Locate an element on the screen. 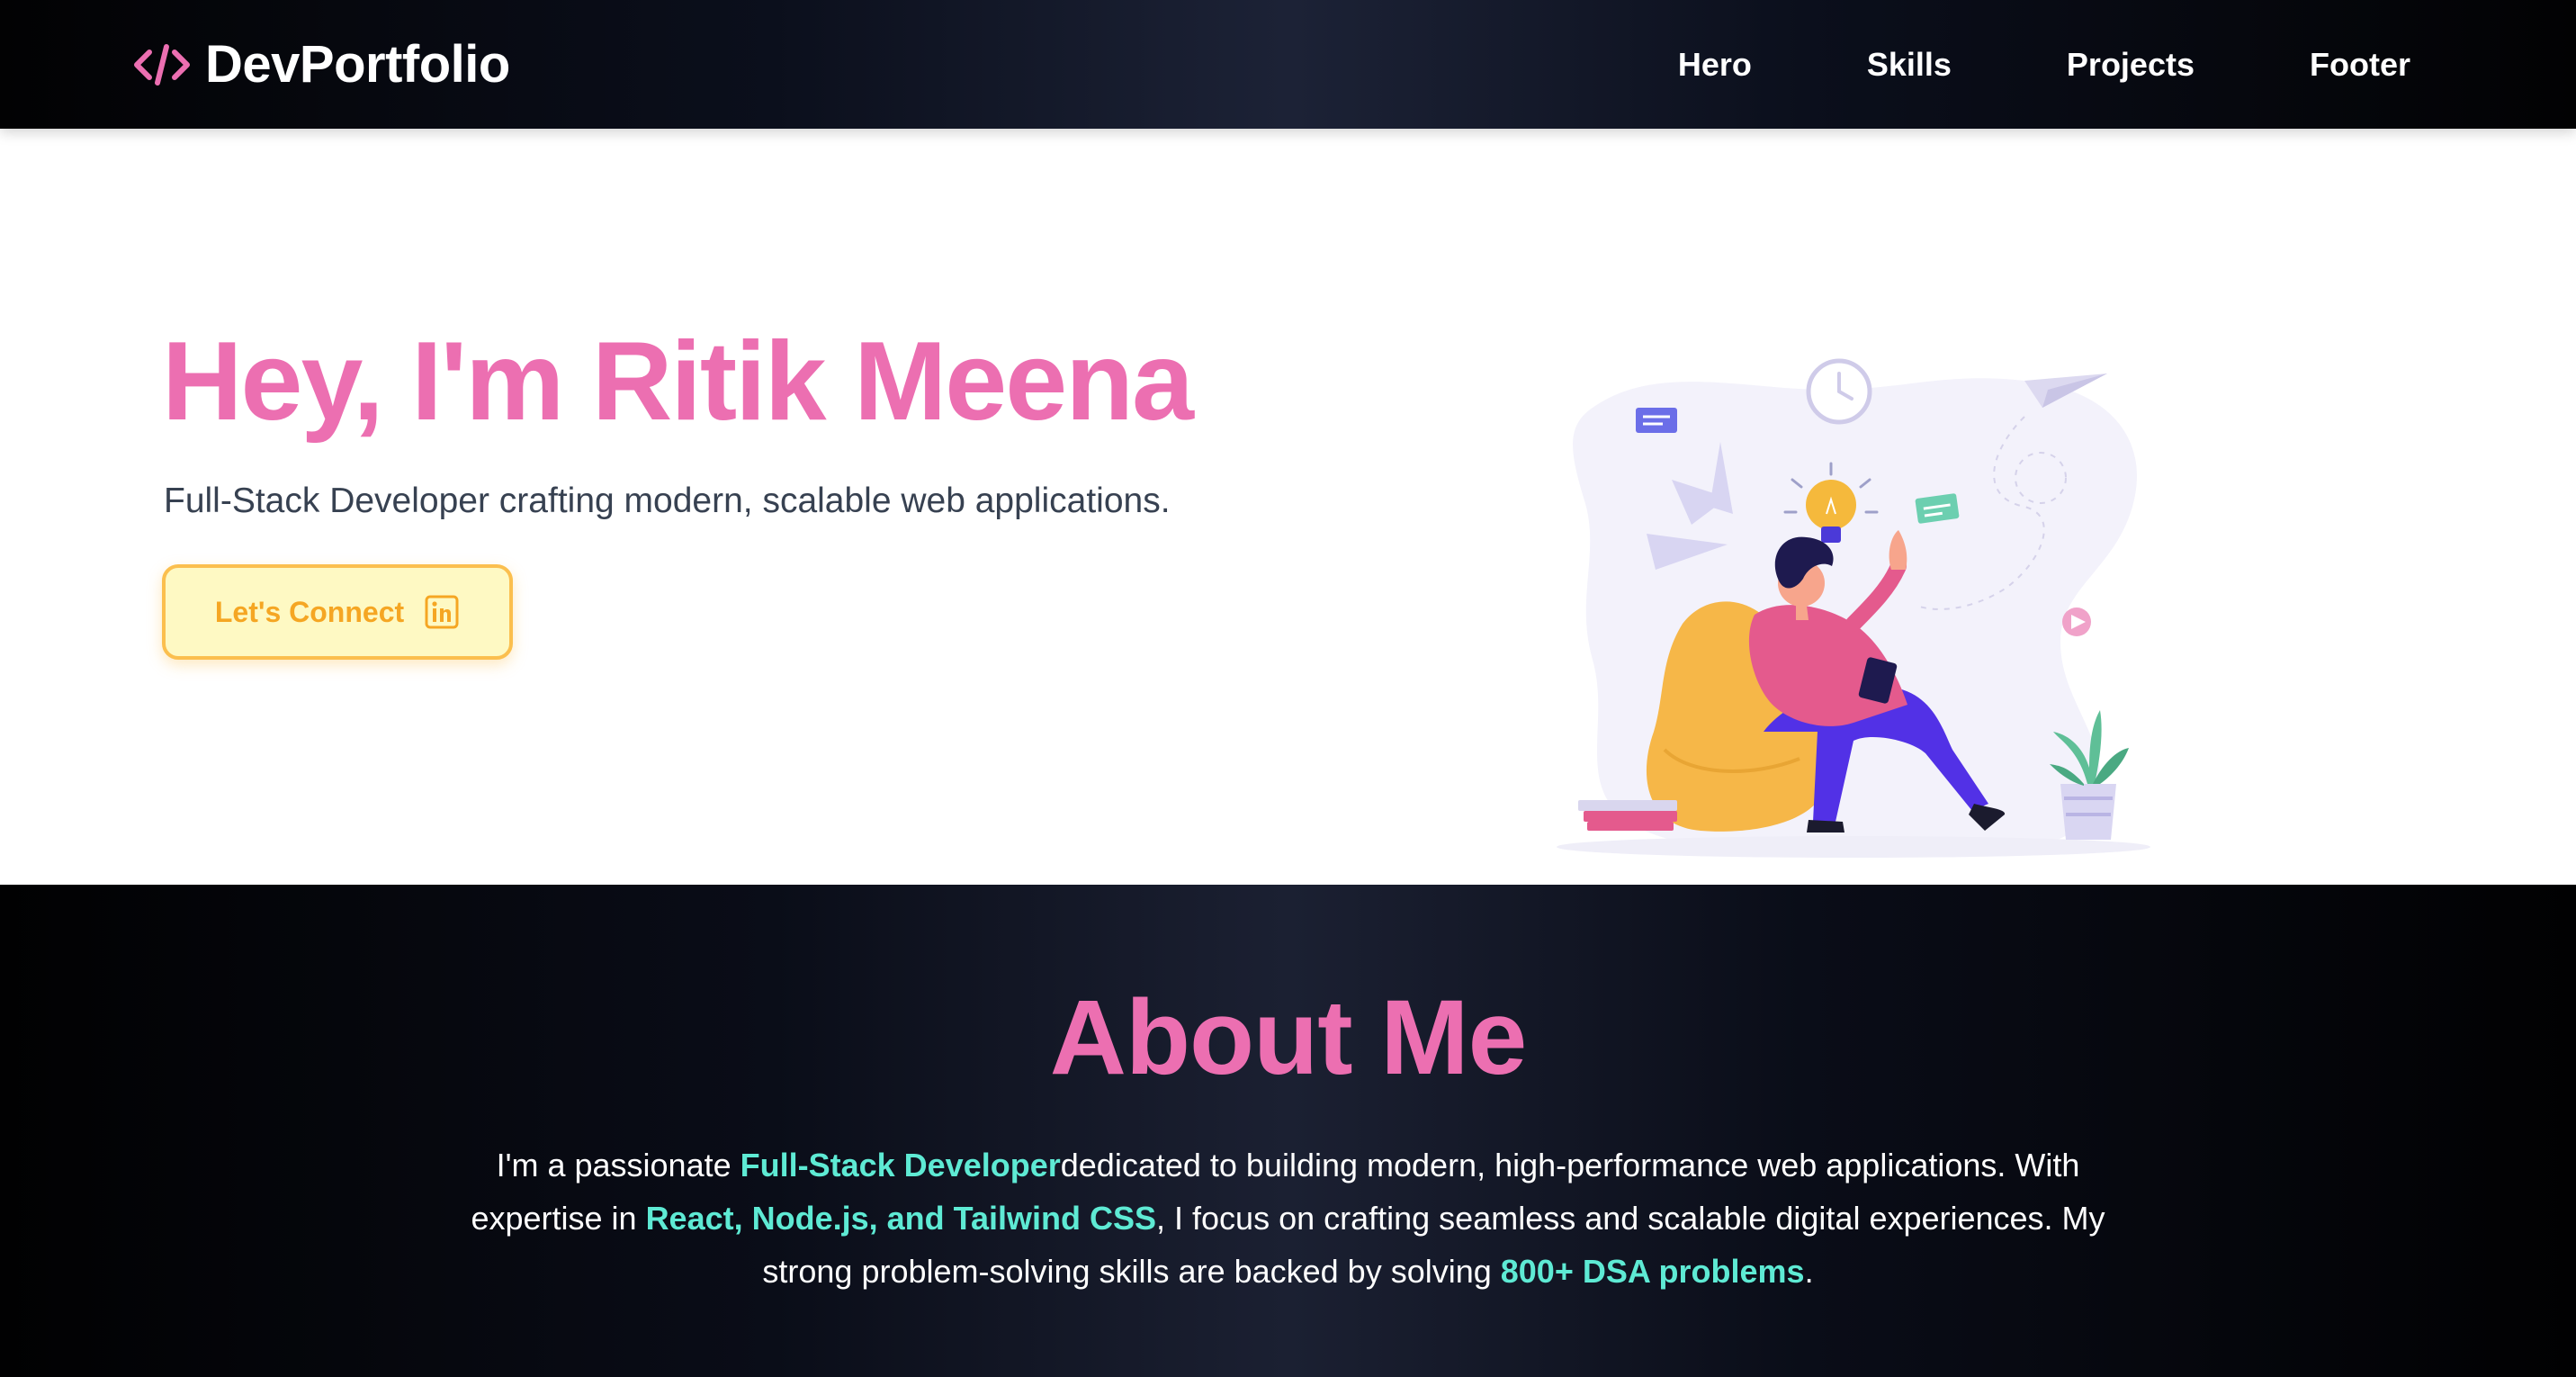  hero-title: Hey, I'm Ritik Meena is located at coordinates (678, 382).